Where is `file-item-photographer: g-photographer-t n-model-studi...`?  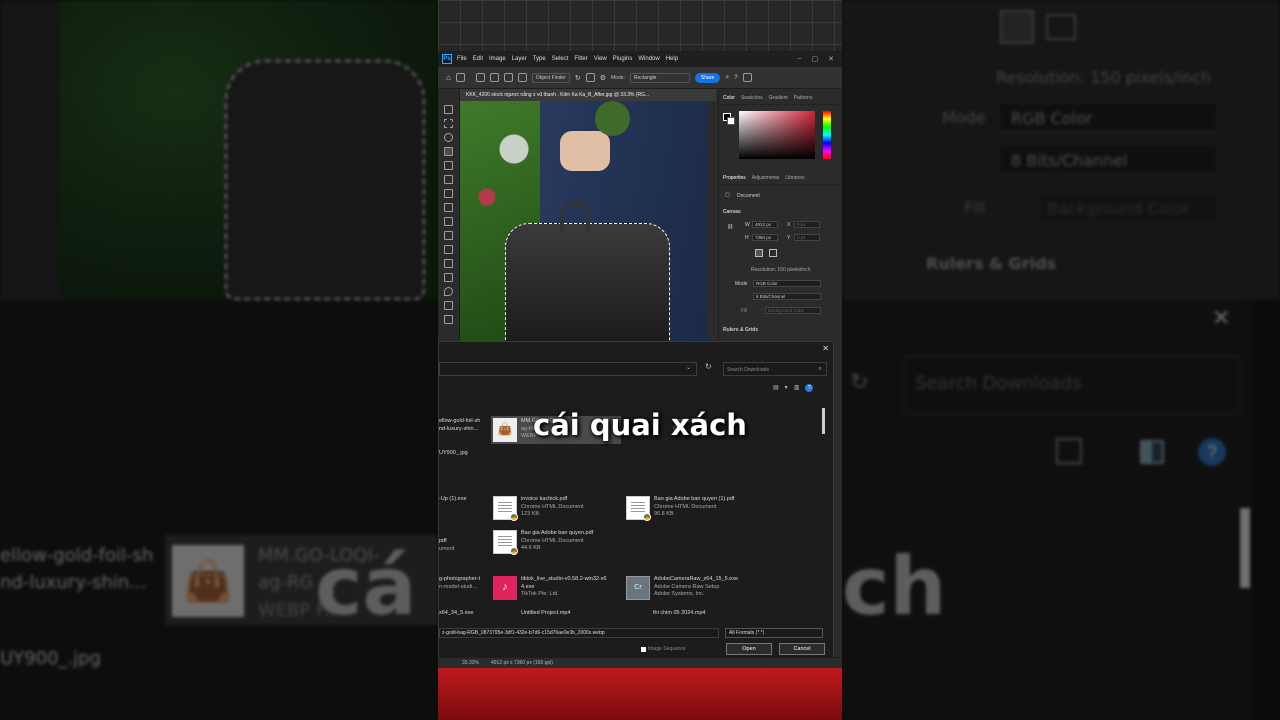
file-item-photographer: g-photographer-t n-model-studi... is located at coordinates (459, 583).